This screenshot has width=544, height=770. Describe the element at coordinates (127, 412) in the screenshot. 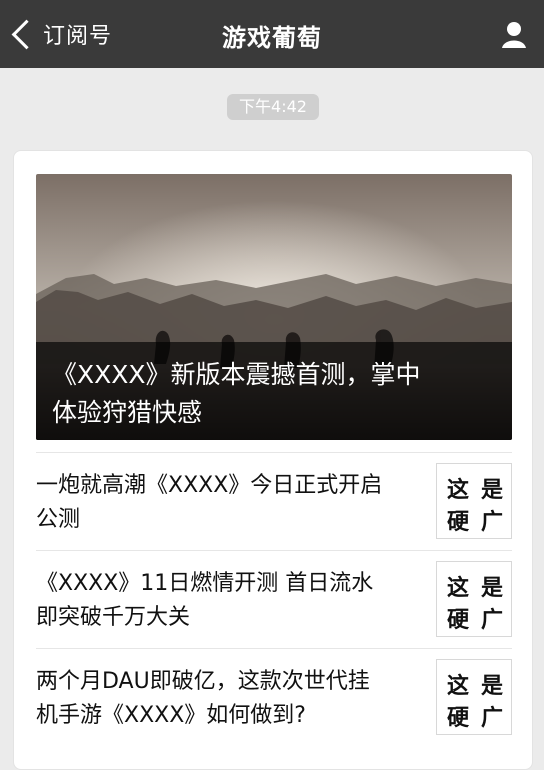

I see `hero-title-line-2: 体验狩猎快感` at that location.